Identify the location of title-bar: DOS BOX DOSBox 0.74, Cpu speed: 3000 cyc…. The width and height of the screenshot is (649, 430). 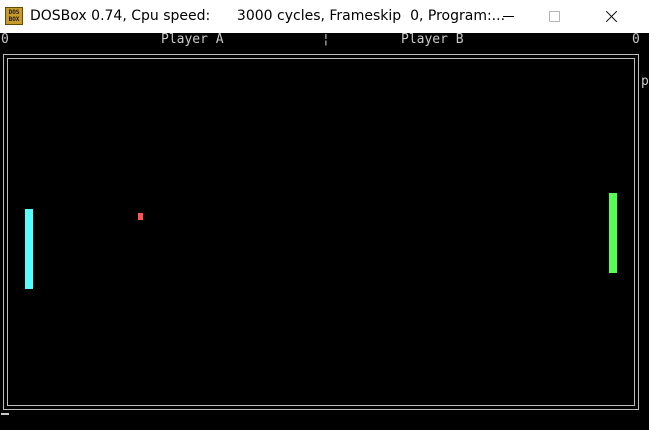
(324, 16).